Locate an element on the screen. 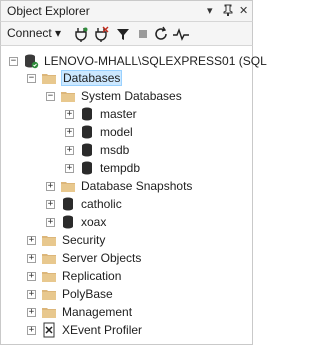  management-label: Management is located at coordinates (97, 312).